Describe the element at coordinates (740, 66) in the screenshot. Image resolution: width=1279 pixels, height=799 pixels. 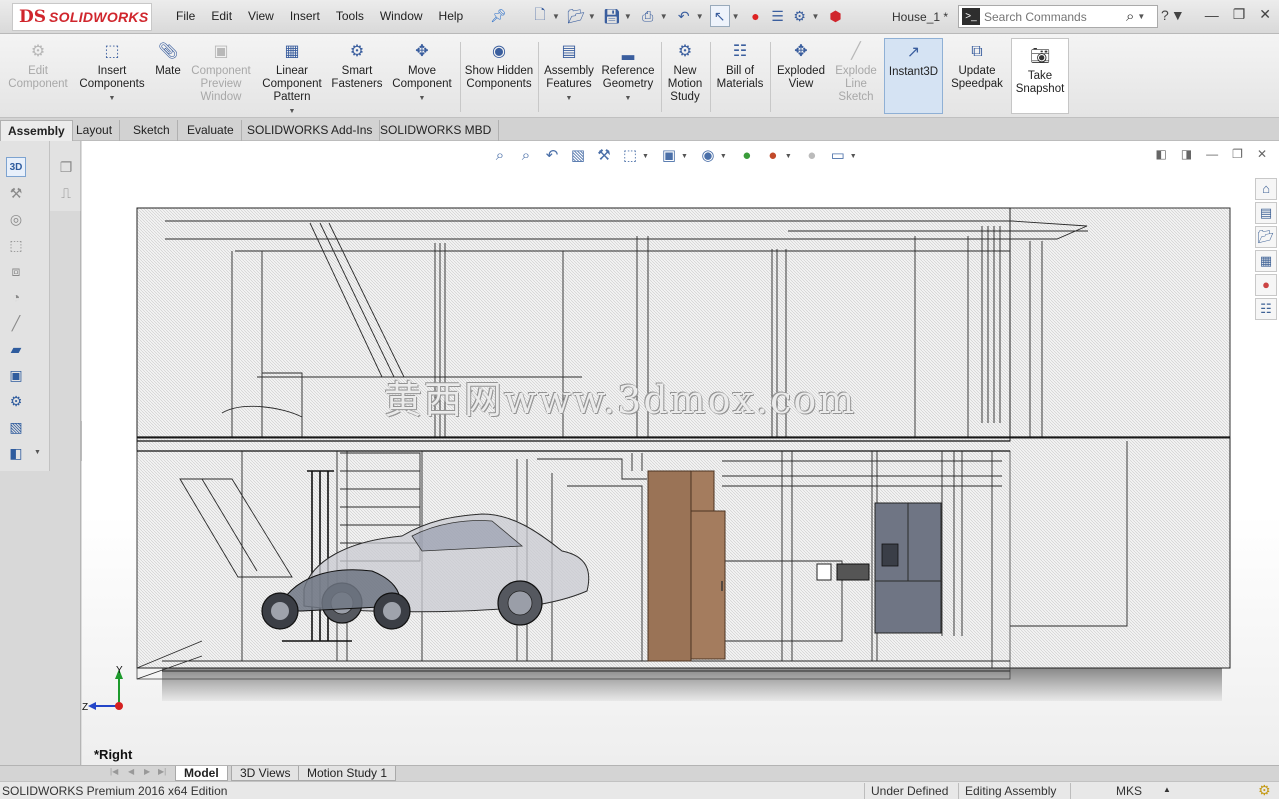
I see `bill-of-materials-button: ☷ Bill of Materials` at that location.